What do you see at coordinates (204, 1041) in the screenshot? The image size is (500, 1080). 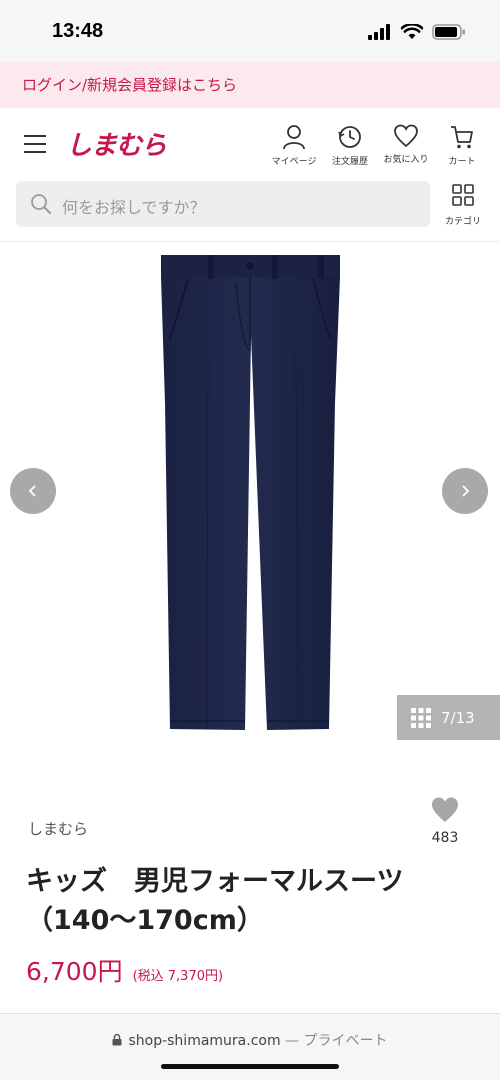 I see `url-domain: shop-shimamura.com` at bounding box center [204, 1041].